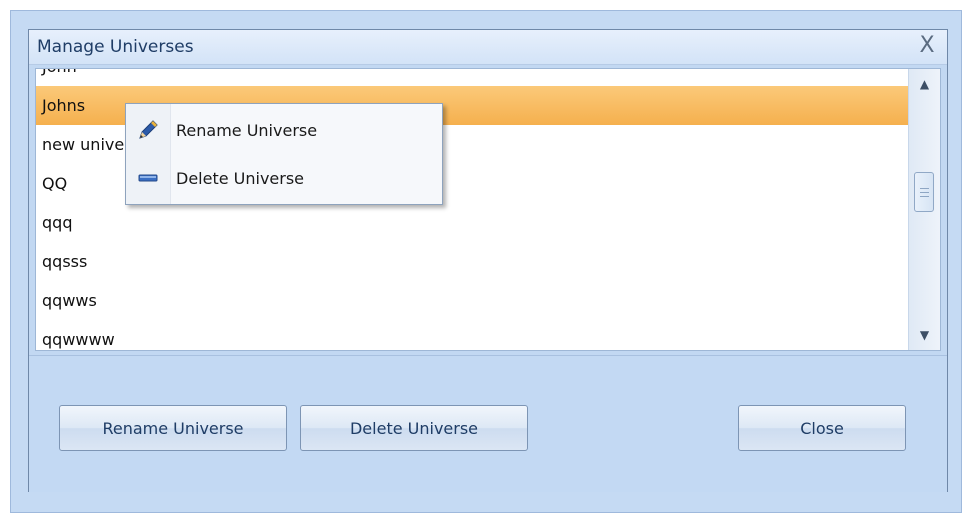 The height and width of the screenshot is (519, 968). What do you see at coordinates (148, 178) in the screenshot?
I see `minus-icon` at bounding box center [148, 178].